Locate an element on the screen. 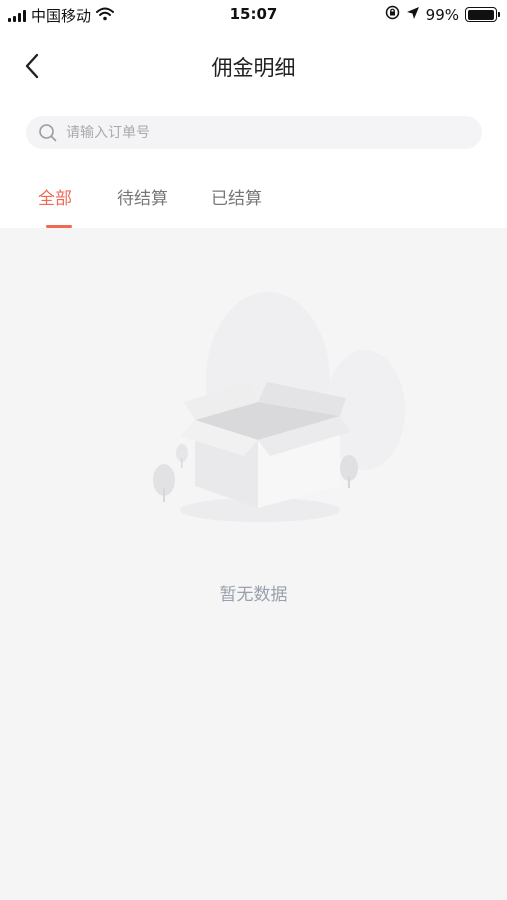 The height and width of the screenshot is (900, 507). empty-box-illustration is located at coordinates (279, 407).